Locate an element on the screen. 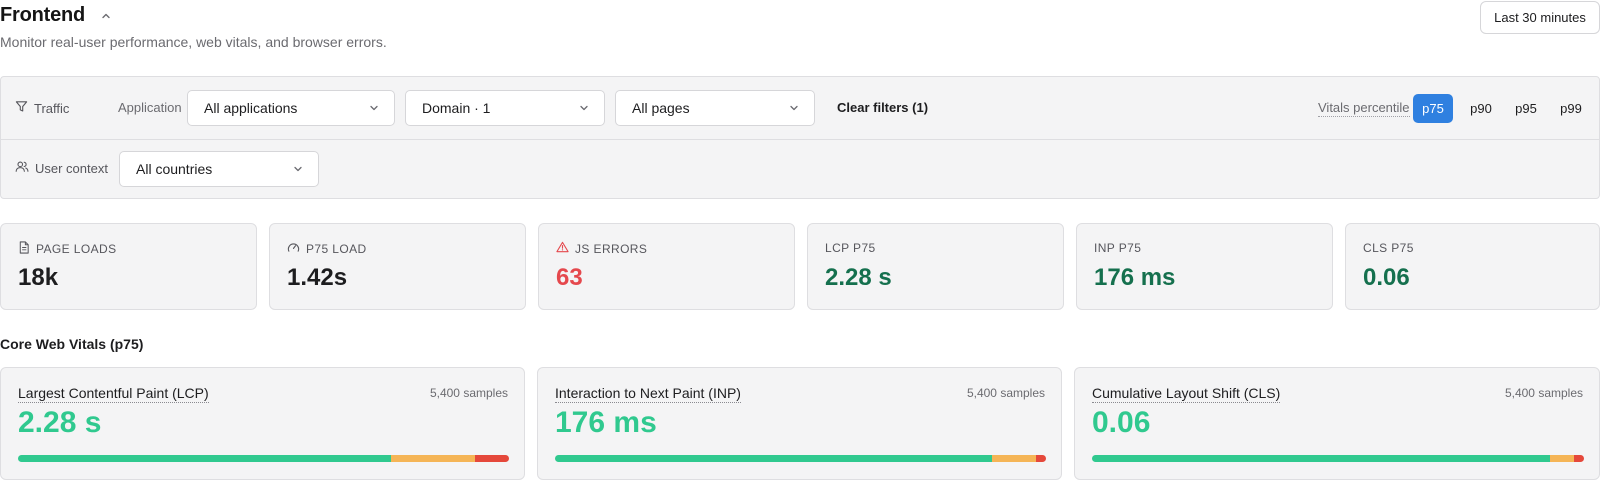 This screenshot has height=482, width=1600. core-web-vitals-heading: Core Web Vitals (p75) is located at coordinates (72, 344).